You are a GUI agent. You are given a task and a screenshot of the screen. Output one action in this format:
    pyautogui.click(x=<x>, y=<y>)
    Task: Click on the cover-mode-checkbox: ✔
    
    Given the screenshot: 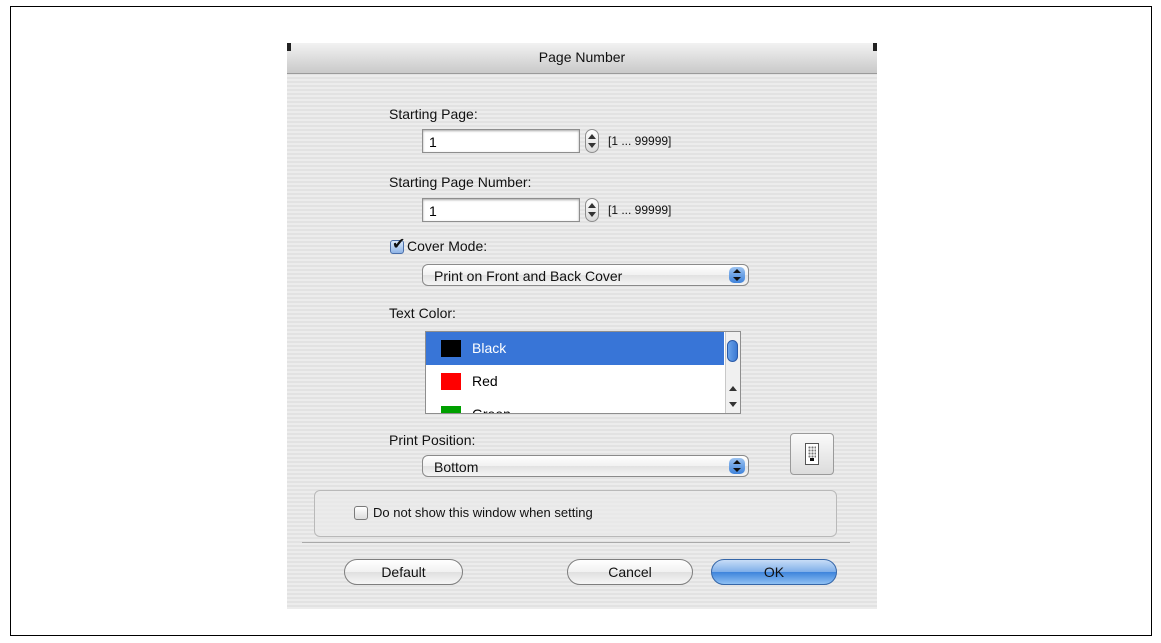 What is the action you would take?
    pyautogui.click(x=397, y=245)
    